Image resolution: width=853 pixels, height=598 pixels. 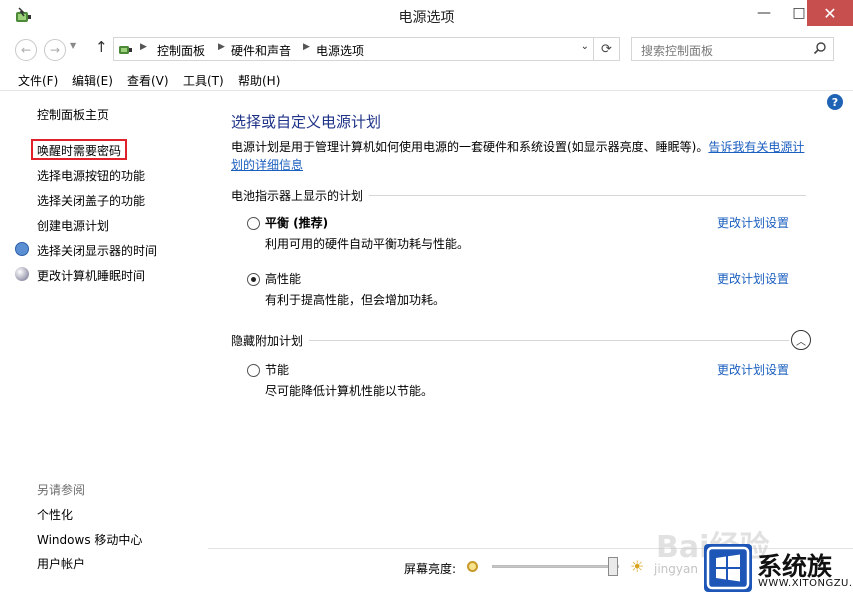 What do you see at coordinates (830, 13) in the screenshot?
I see `close-button: ✕` at bounding box center [830, 13].